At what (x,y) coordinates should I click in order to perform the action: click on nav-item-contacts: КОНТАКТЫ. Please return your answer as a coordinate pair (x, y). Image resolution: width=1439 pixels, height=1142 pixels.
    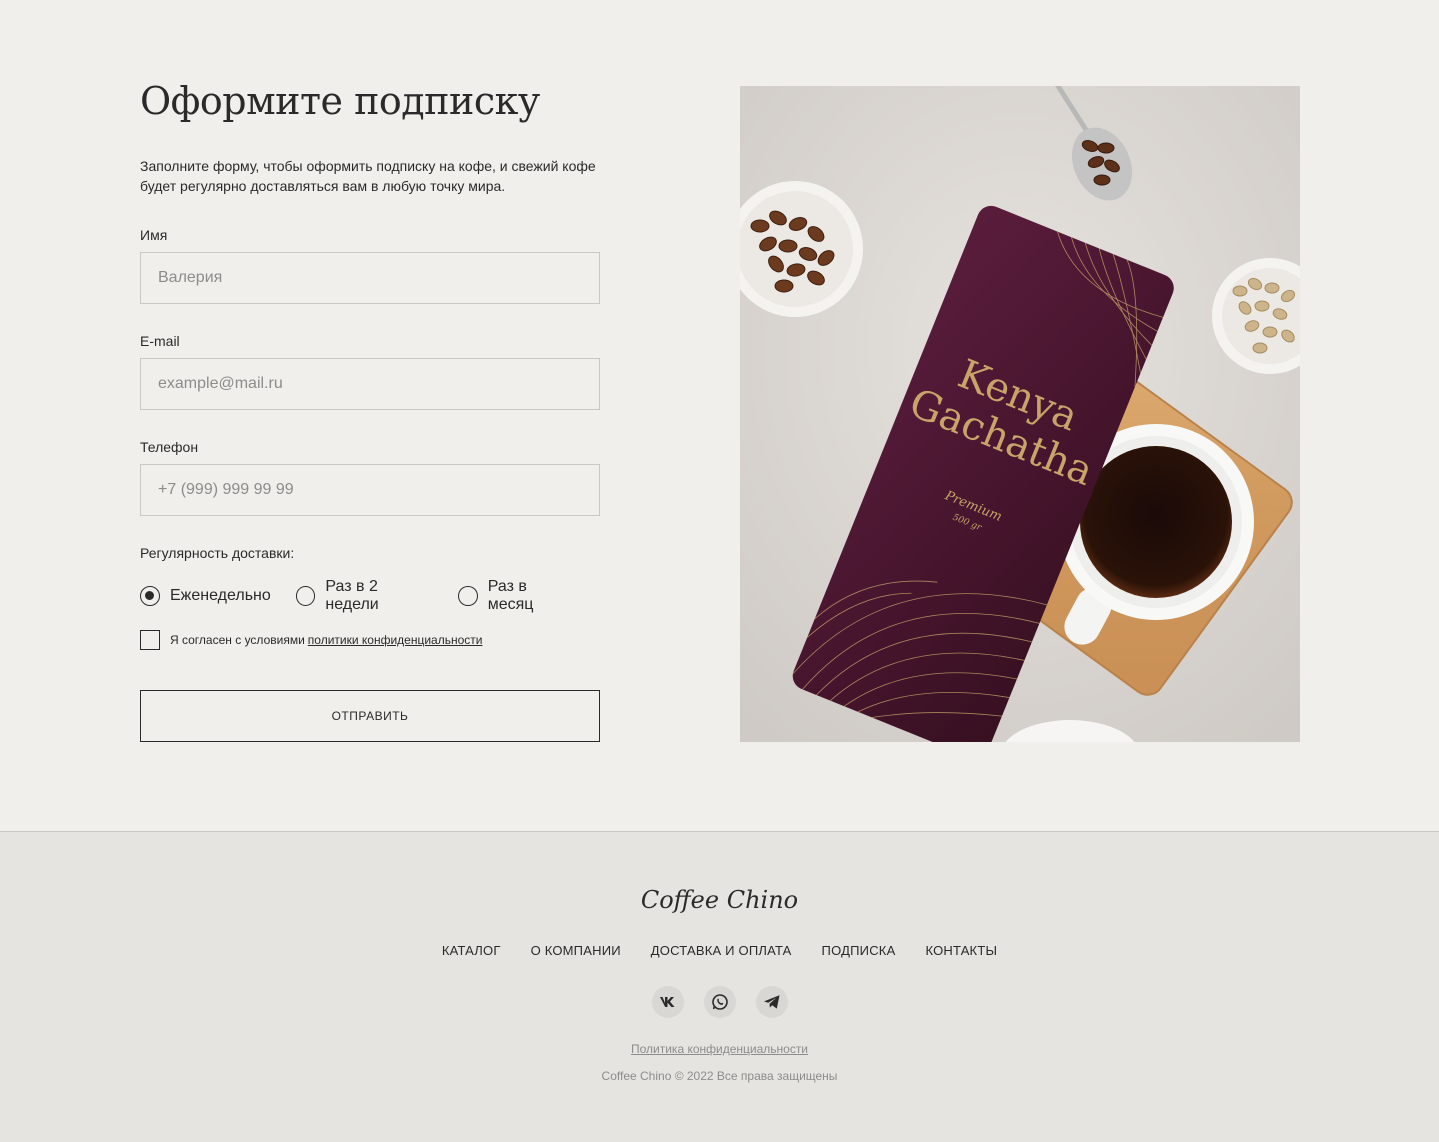
    Looking at the image, I should click on (961, 950).